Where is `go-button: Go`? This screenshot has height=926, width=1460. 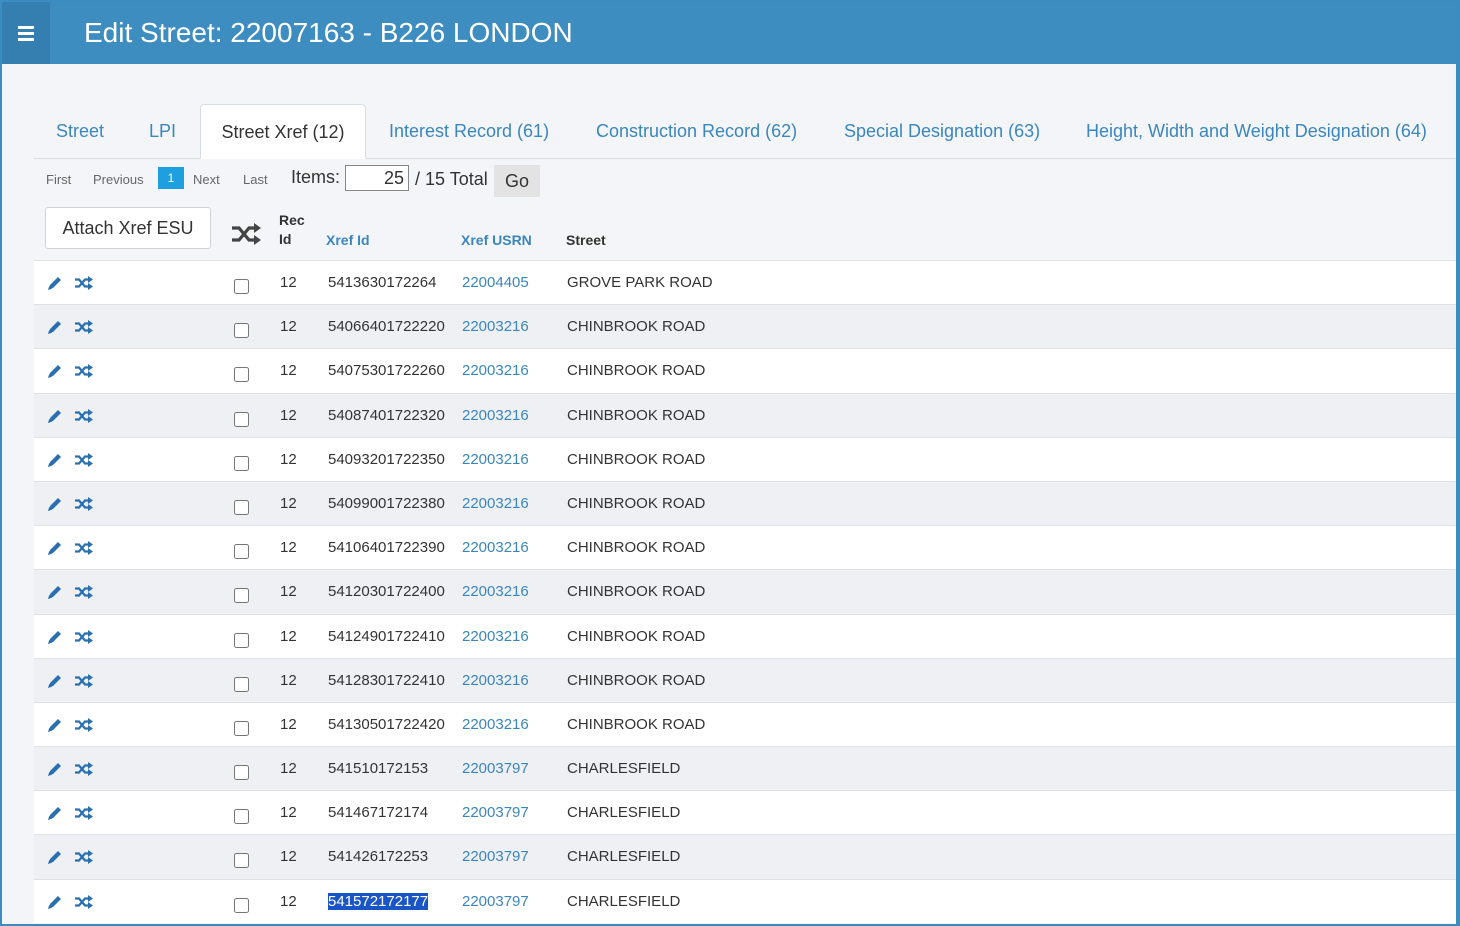
go-button: Go is located at coordinates (517, 181).